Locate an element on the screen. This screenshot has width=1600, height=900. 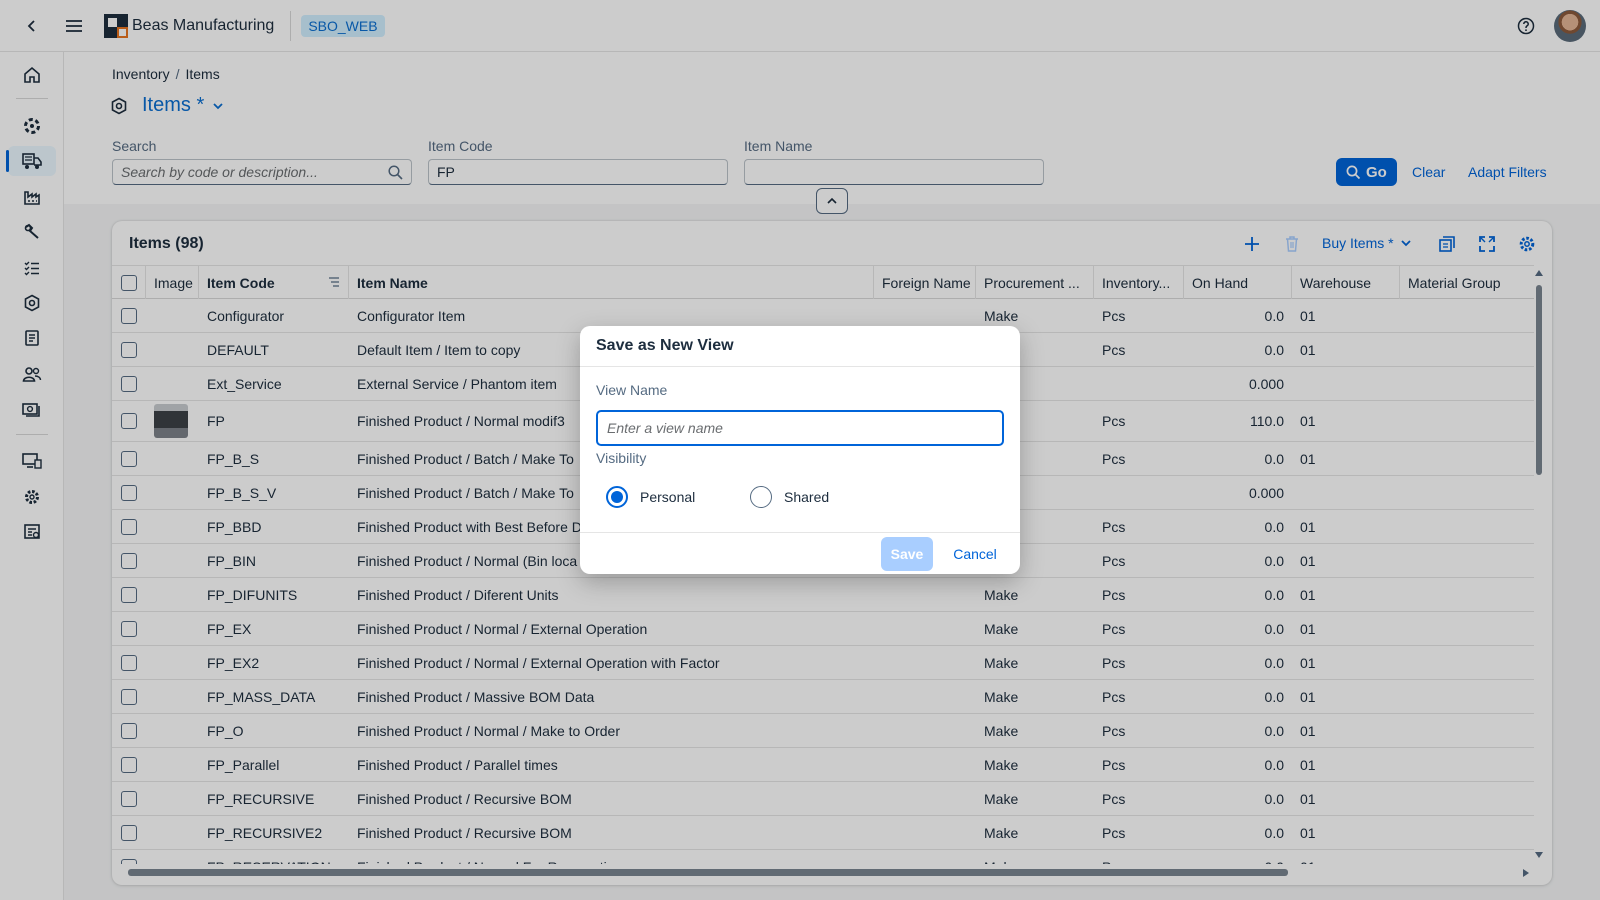
radio-personal-label: Personal is located at coordinates (668, 497).